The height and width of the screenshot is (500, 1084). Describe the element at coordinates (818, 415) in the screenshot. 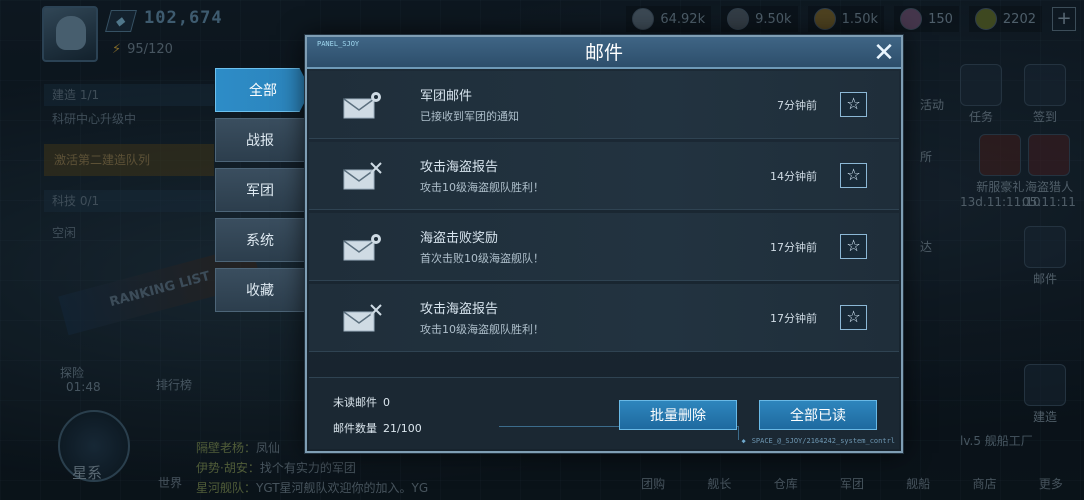

I see `mark-all-read-button: 全部已读` at that location.